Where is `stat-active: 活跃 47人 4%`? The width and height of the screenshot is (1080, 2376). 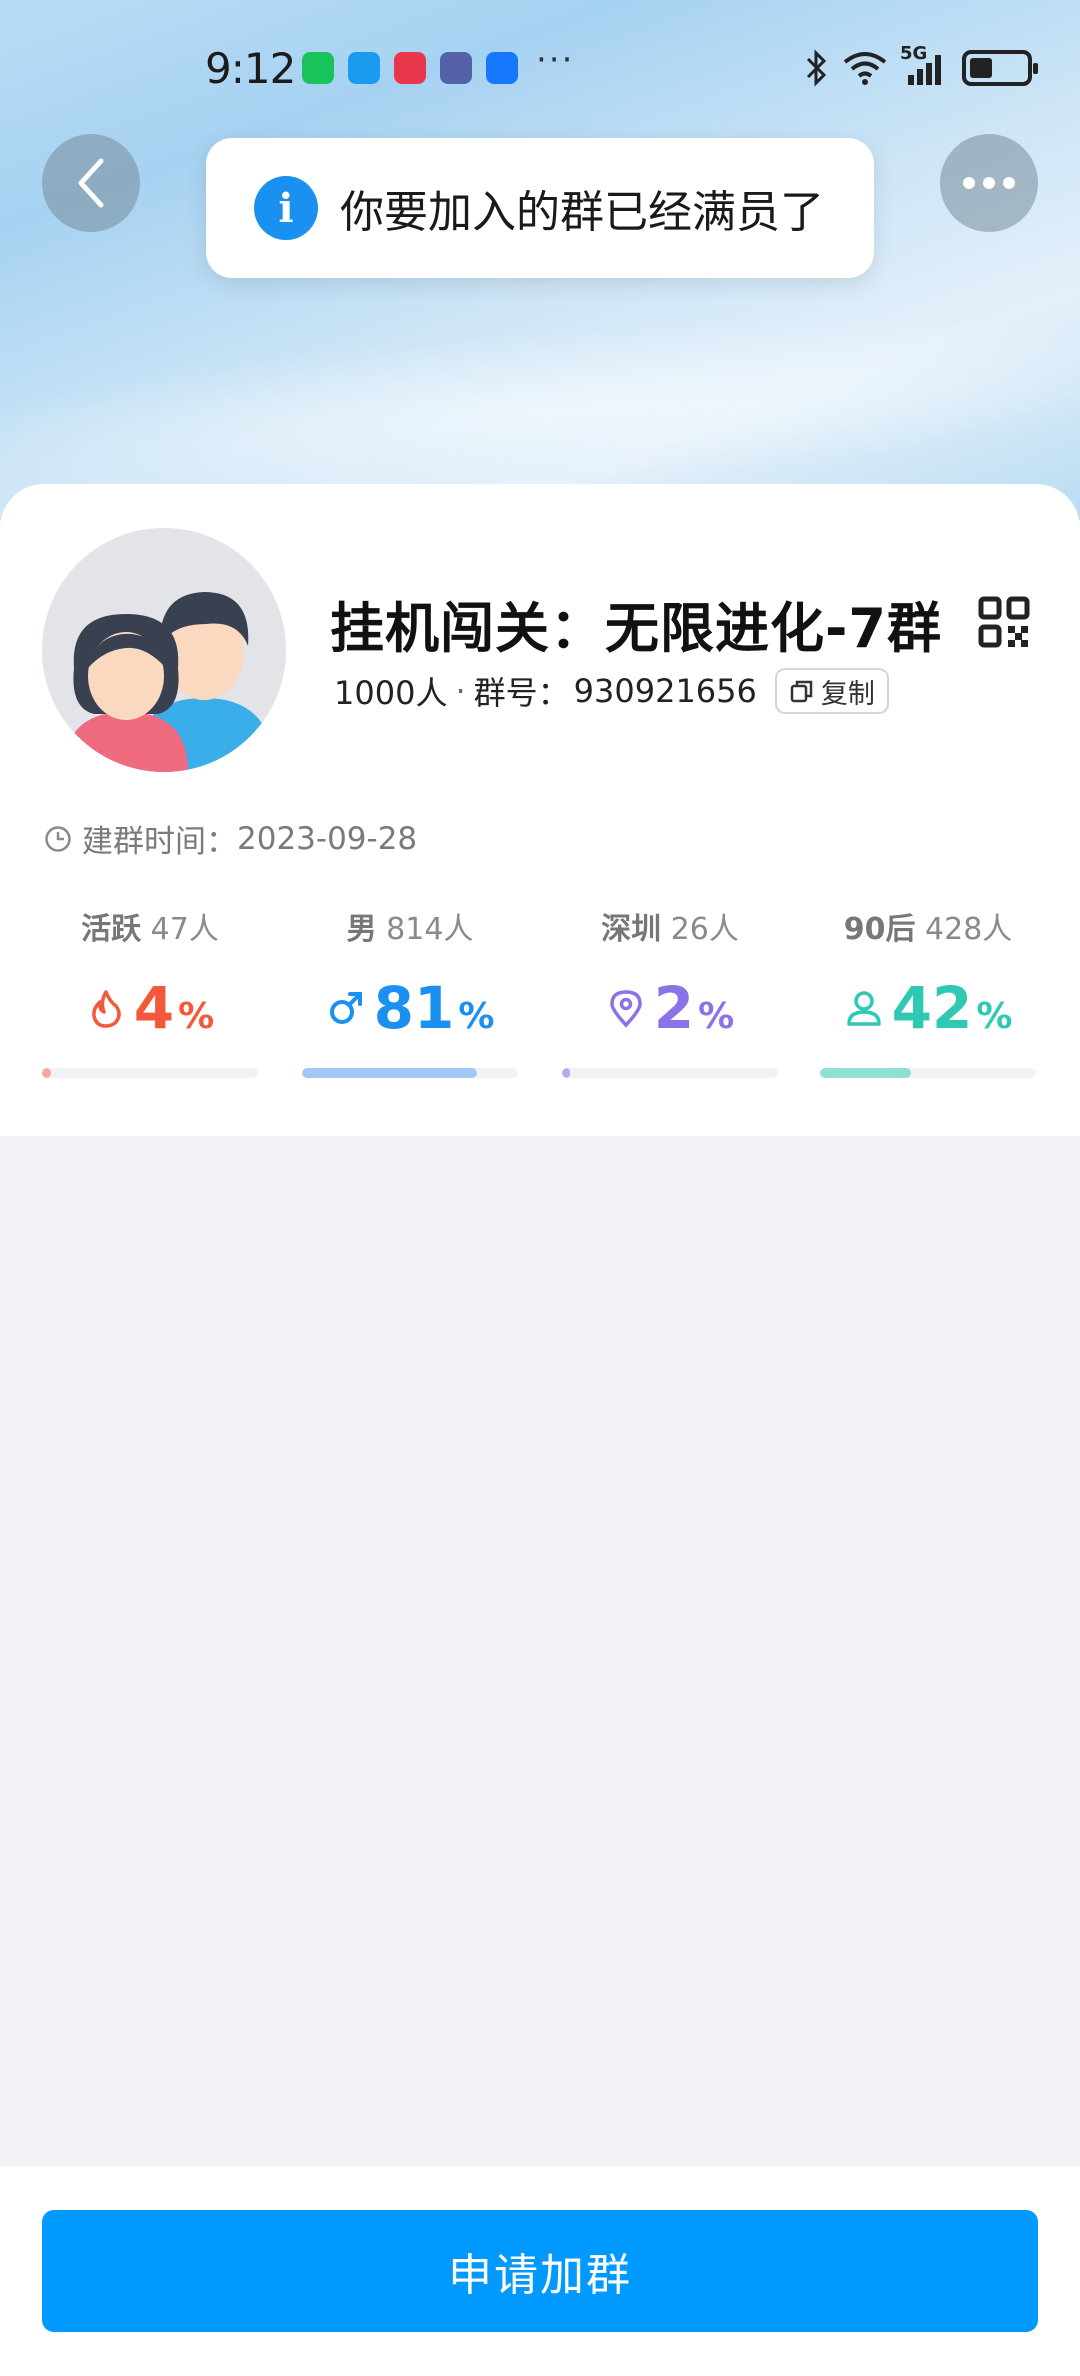 stat-active: 活跃 47人 4% is located at coordinates (150, 991).